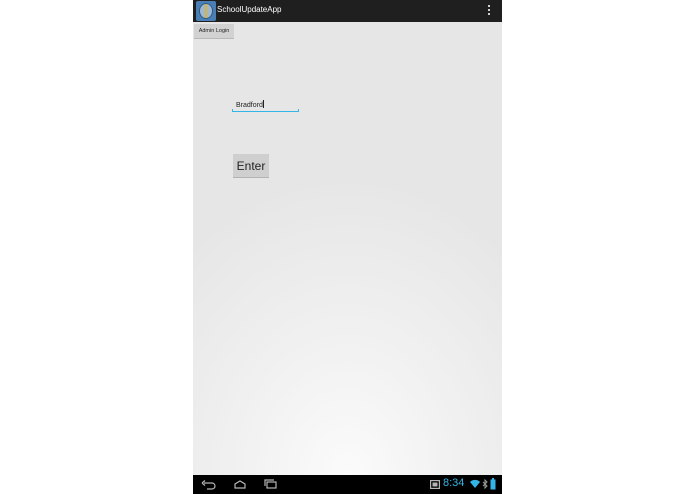 This screenshot has height=494, width=695. Describe the element at coordinates (209, 484) in the screenshot. I see `back-icon` at that location.